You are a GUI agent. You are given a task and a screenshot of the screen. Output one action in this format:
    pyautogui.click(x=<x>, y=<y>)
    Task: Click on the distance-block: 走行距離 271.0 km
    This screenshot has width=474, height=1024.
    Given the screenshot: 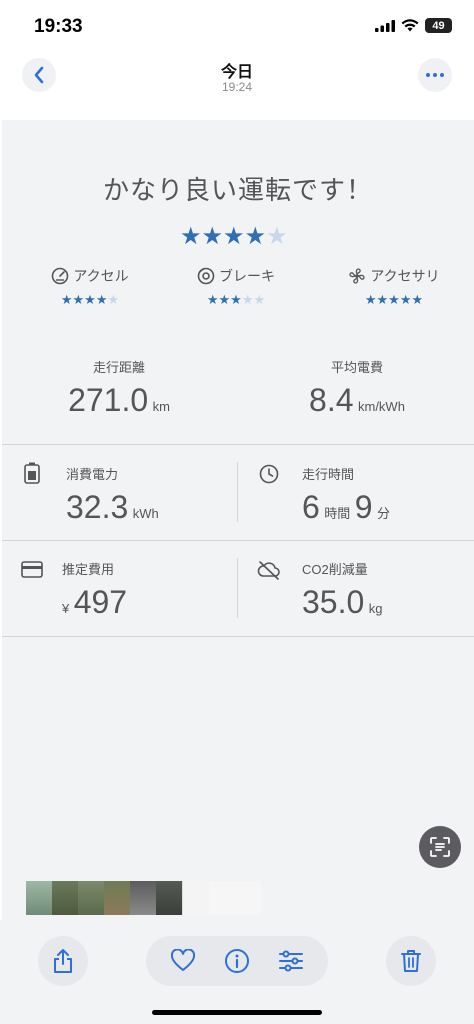 What is the action you would take?
    pyautogui.click(x=119, y=388)
    